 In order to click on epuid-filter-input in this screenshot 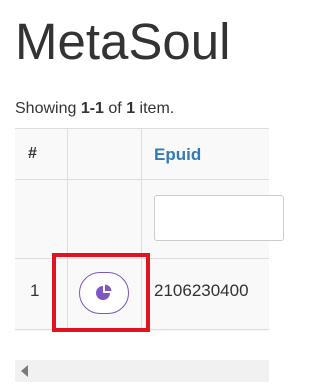, I will do `click(219, 218)`.